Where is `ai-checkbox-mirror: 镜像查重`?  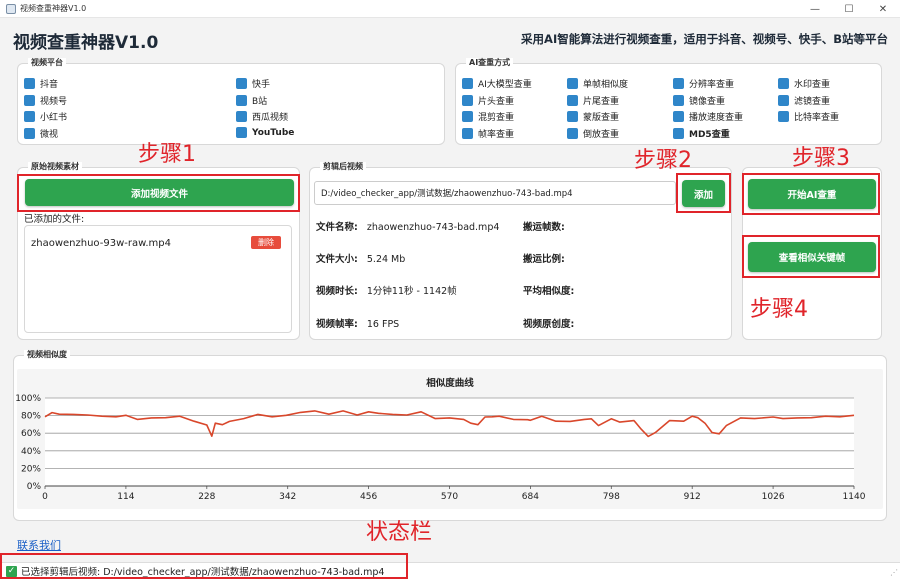 ai-checkbox-mirror: 镜像查重 is located at coordinates (699, 100).